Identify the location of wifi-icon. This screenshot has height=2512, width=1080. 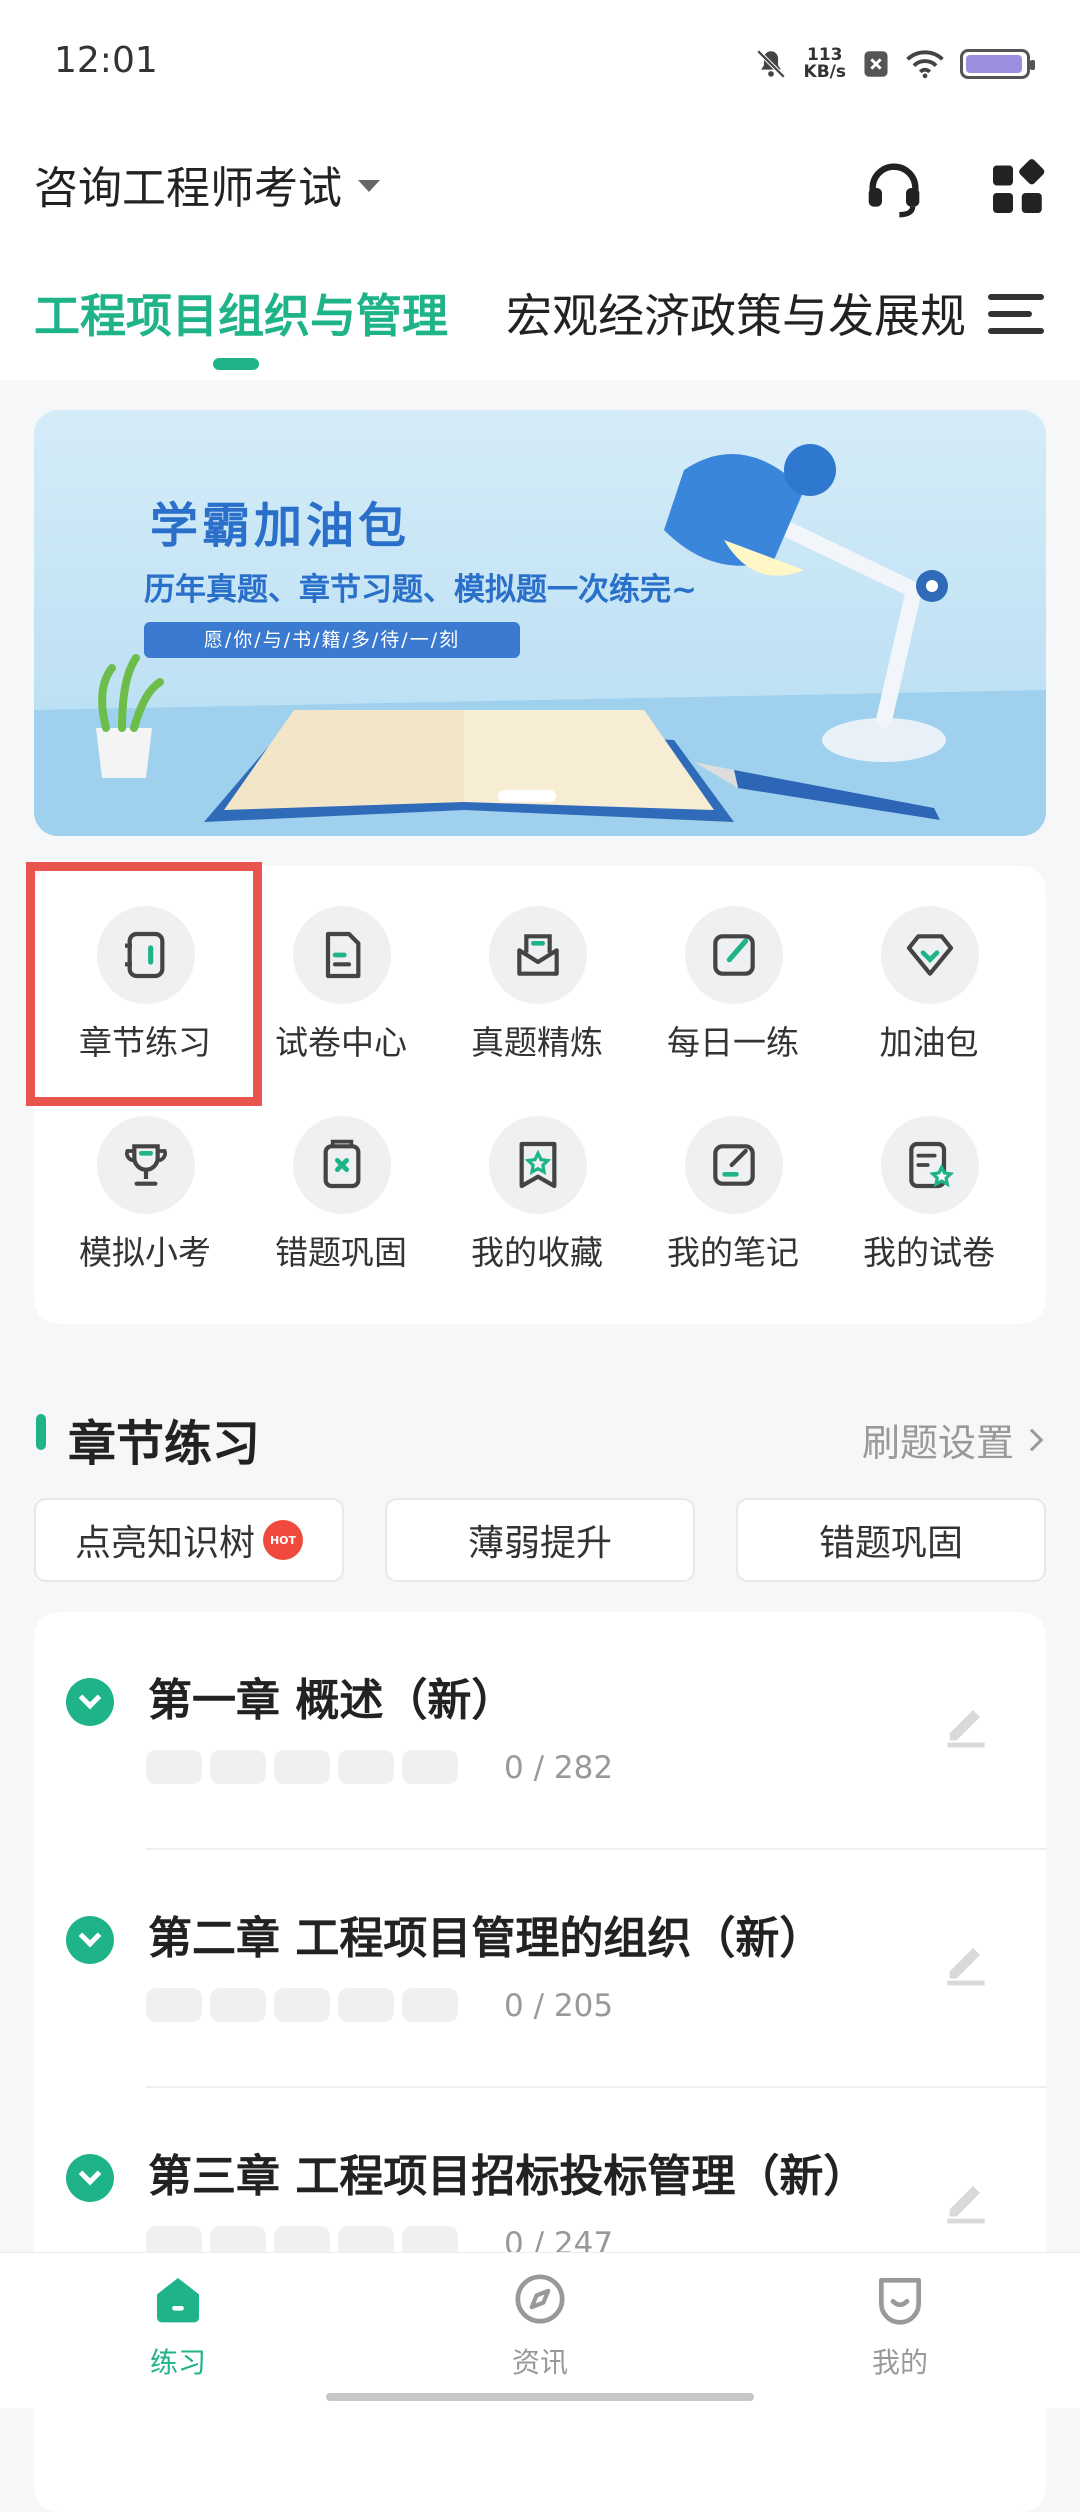
(925, 64).